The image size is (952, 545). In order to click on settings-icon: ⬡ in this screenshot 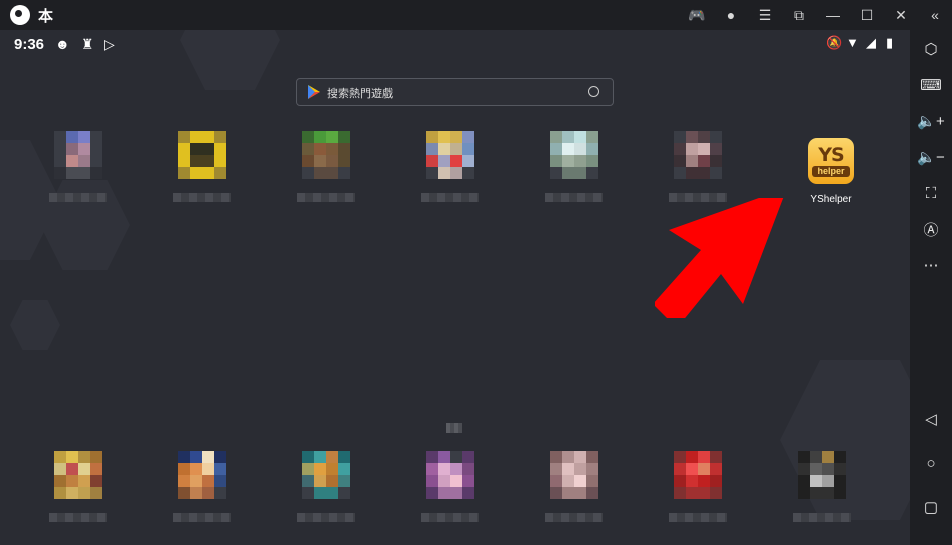, I will do `click(931, 49)`.